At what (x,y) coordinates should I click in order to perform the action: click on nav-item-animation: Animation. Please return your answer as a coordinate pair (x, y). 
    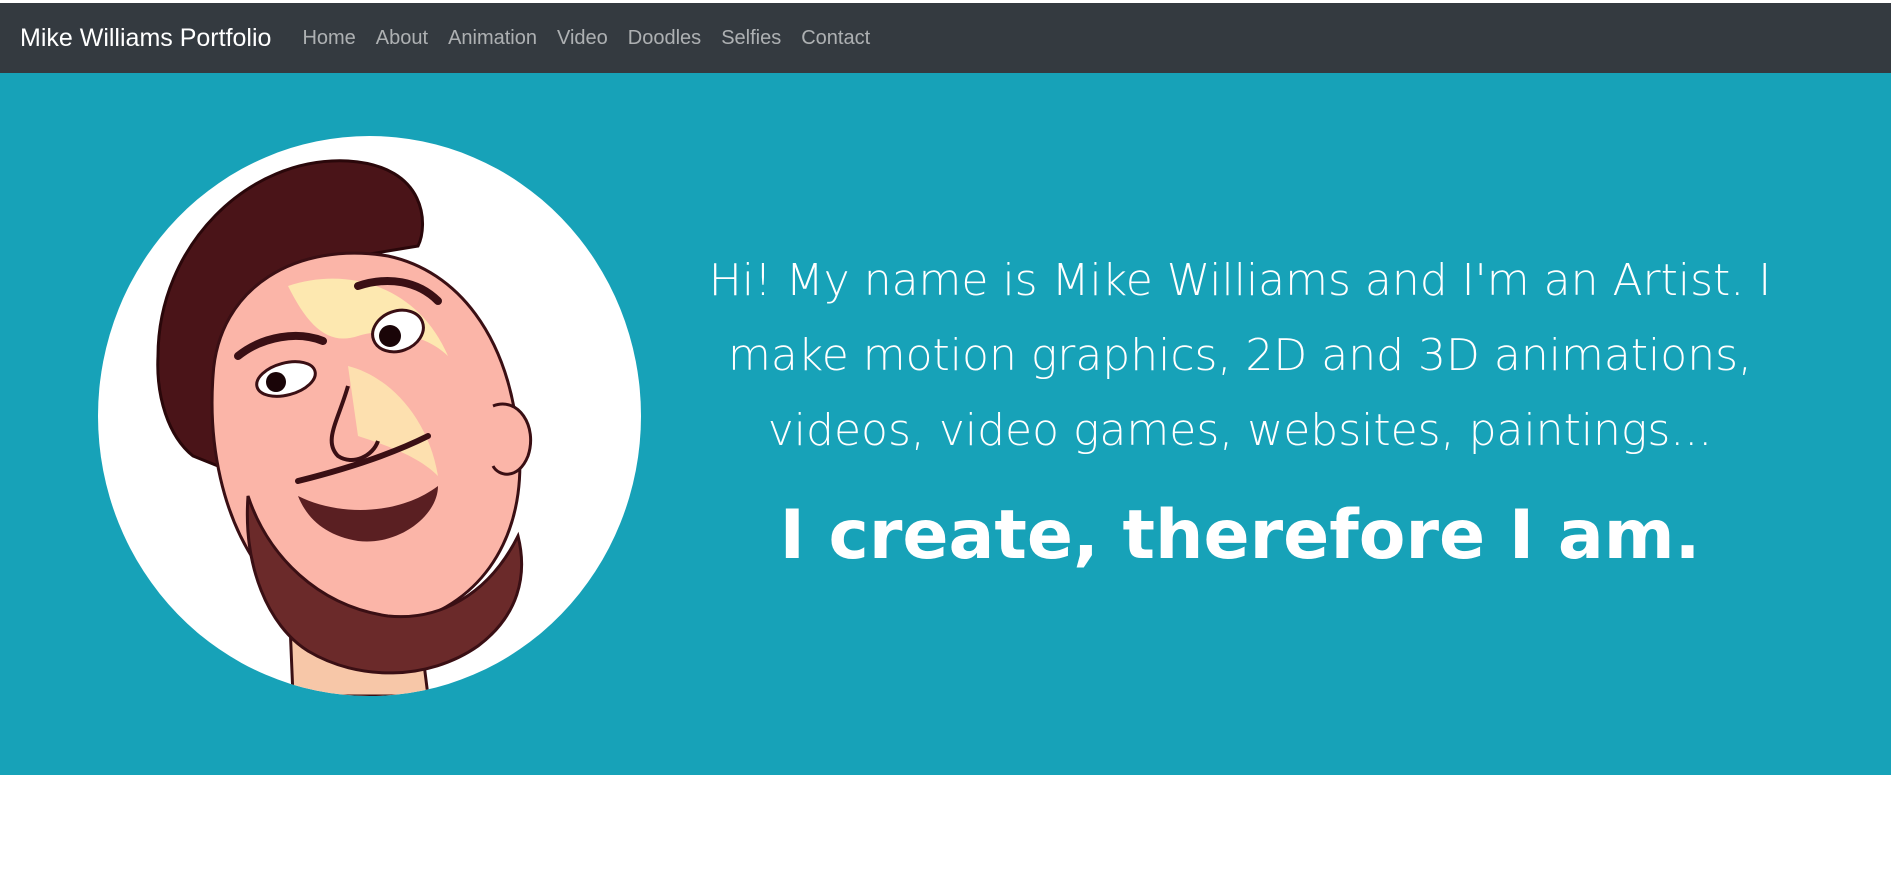
    Looking at the image, I should click on (492, 38).